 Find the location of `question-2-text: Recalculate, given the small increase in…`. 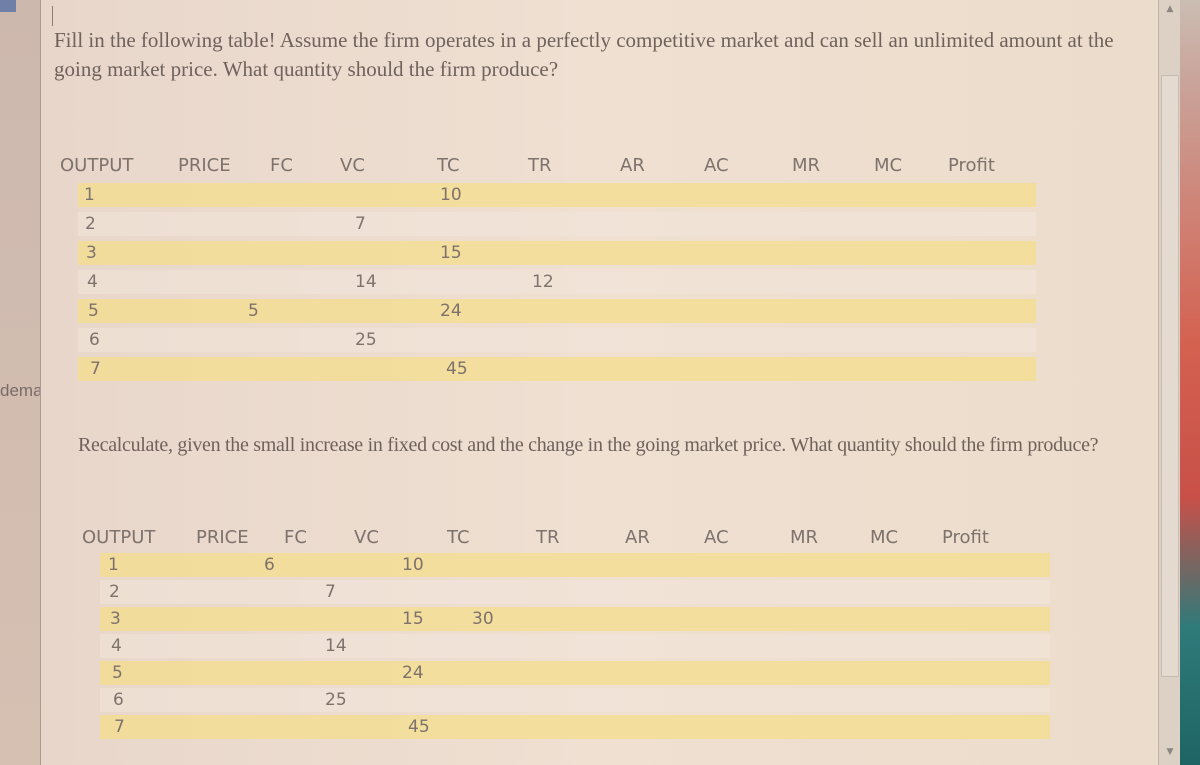

question-2-text: Recalculate, given the small increase in… is located at coordinates (588, 445).